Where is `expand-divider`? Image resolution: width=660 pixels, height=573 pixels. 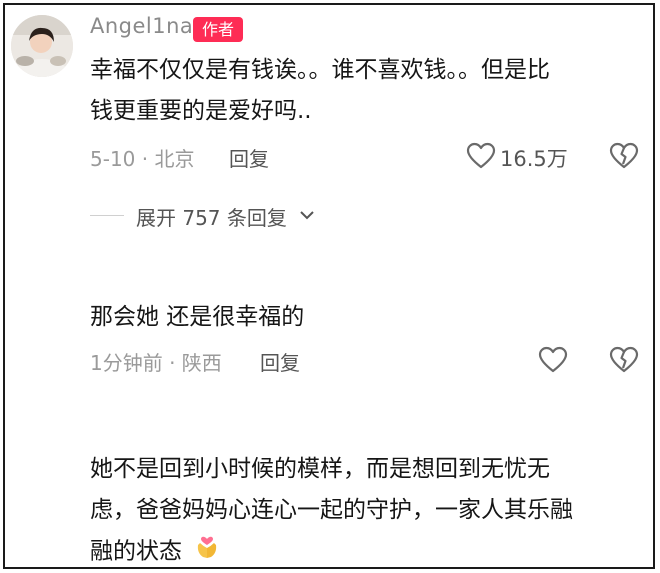 expand-divider is located at coordinates (107, 215).